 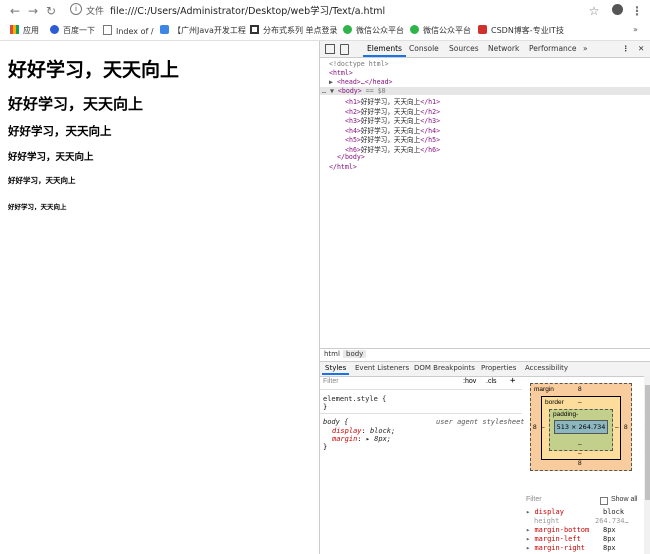 I want to click on tab-styles: Styles, so click(x=335, y=369).